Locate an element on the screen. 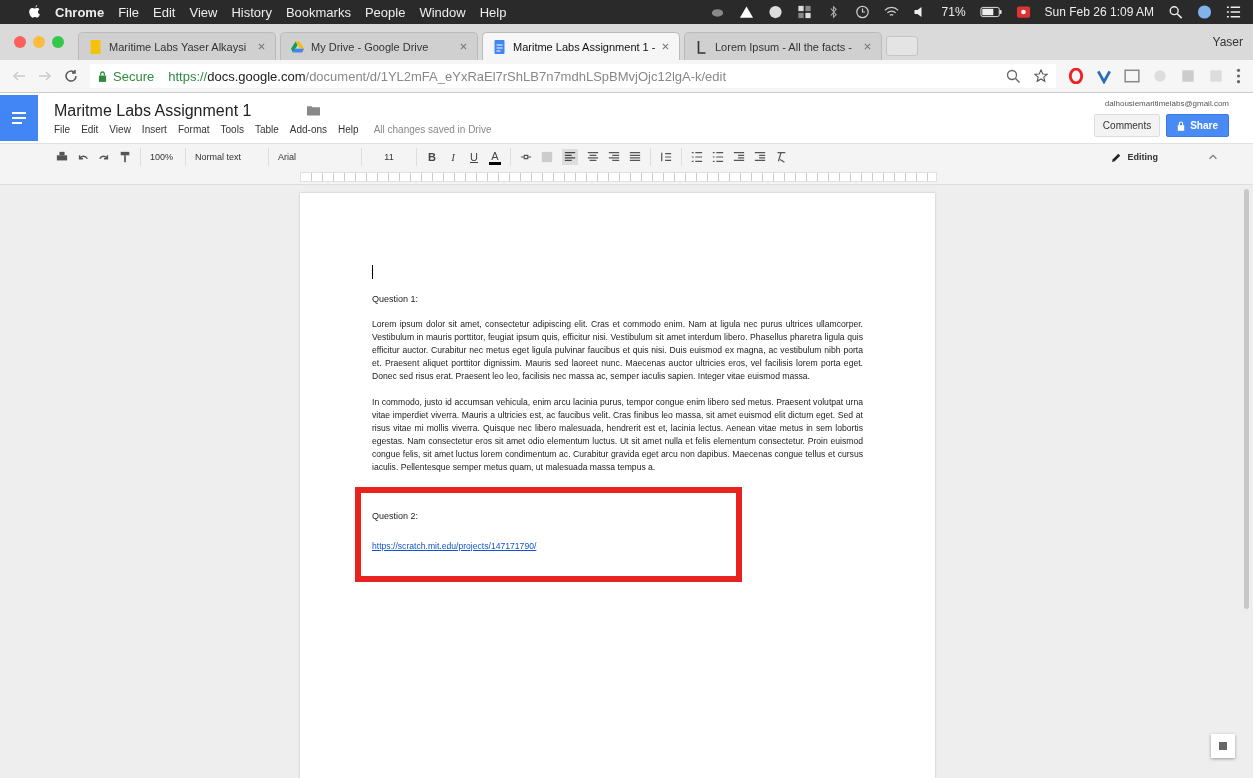 This screenshot has height=778, width=1253. style-dropdown: Normal text is located at coordinates (227, 157).